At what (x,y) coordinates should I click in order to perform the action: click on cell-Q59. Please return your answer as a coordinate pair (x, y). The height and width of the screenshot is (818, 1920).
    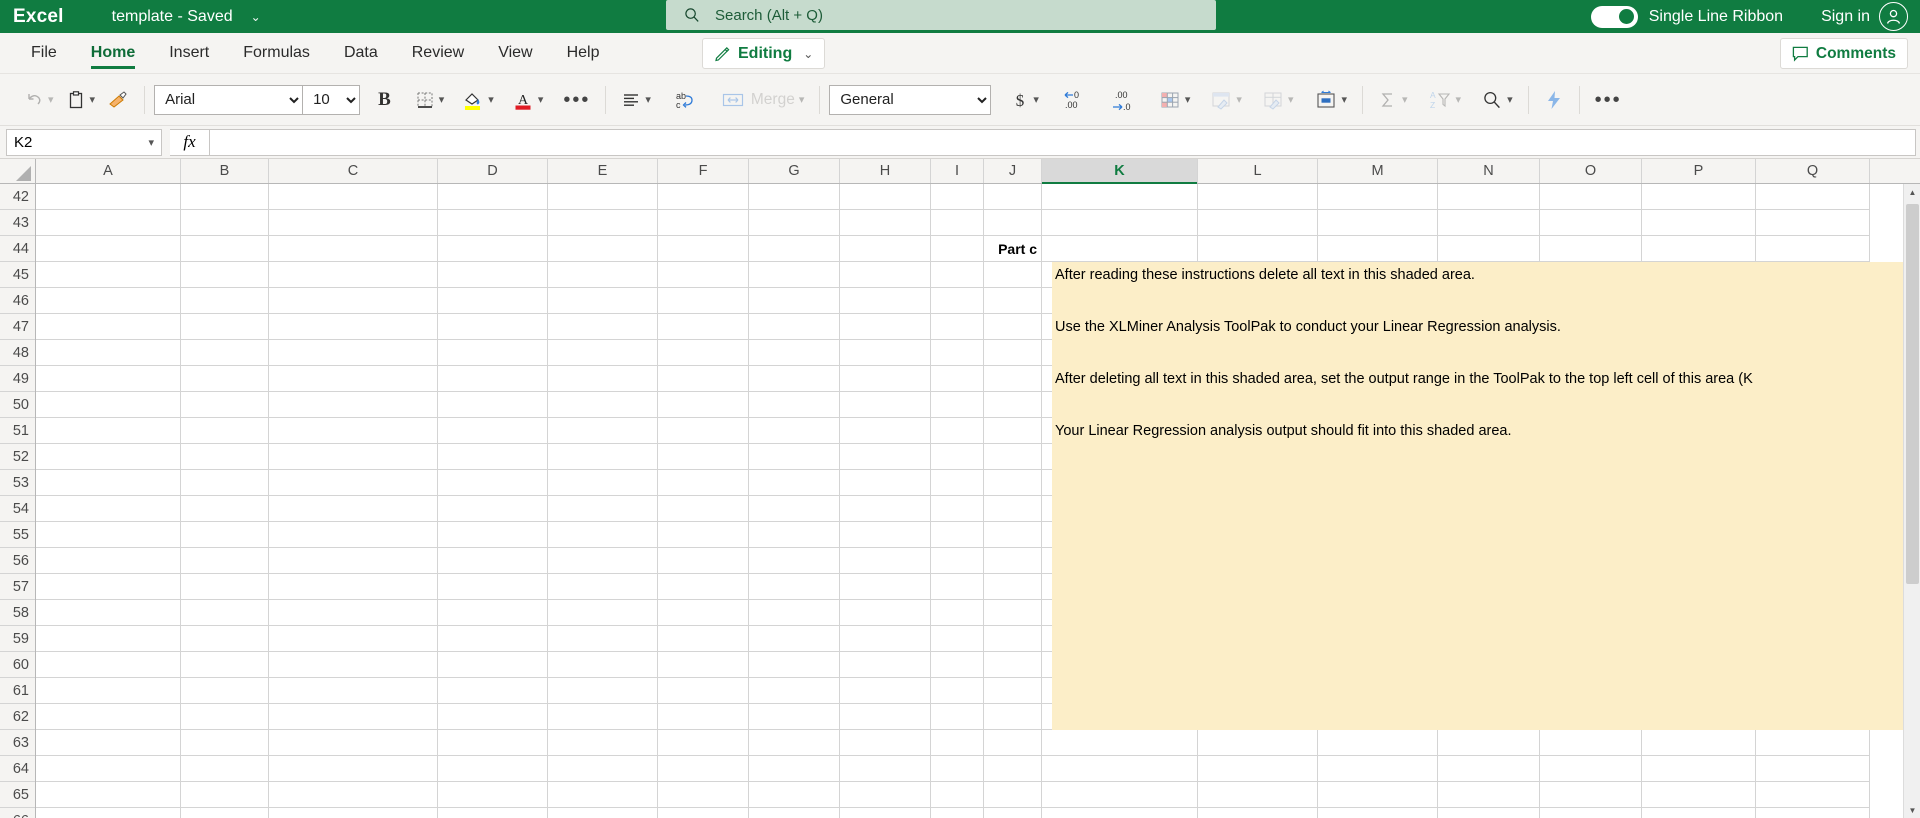
    Looking at the image, I should click on (1813, 639).